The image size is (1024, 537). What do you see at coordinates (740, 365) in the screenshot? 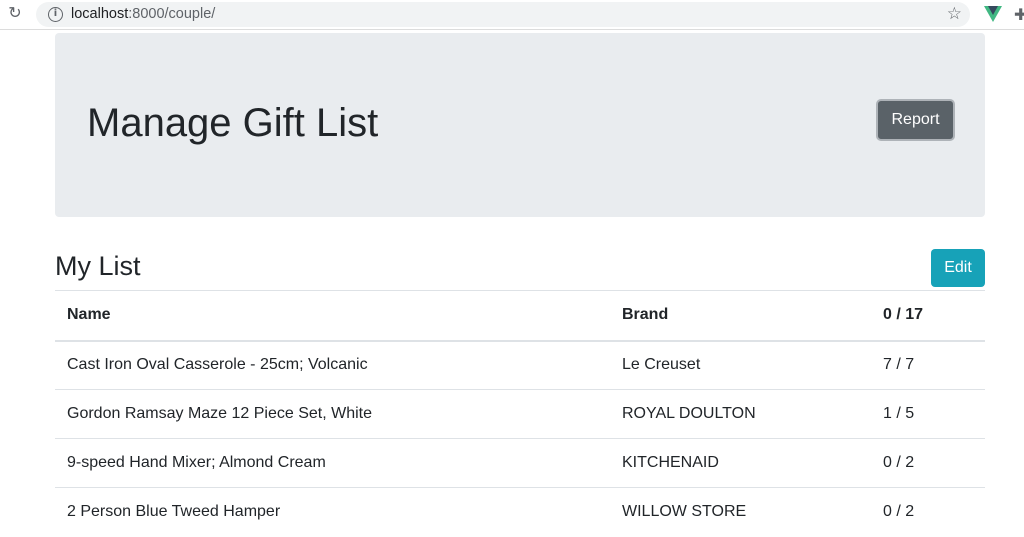
I see `cell-brand: Le Creuset` at bounding box center [740, 365].